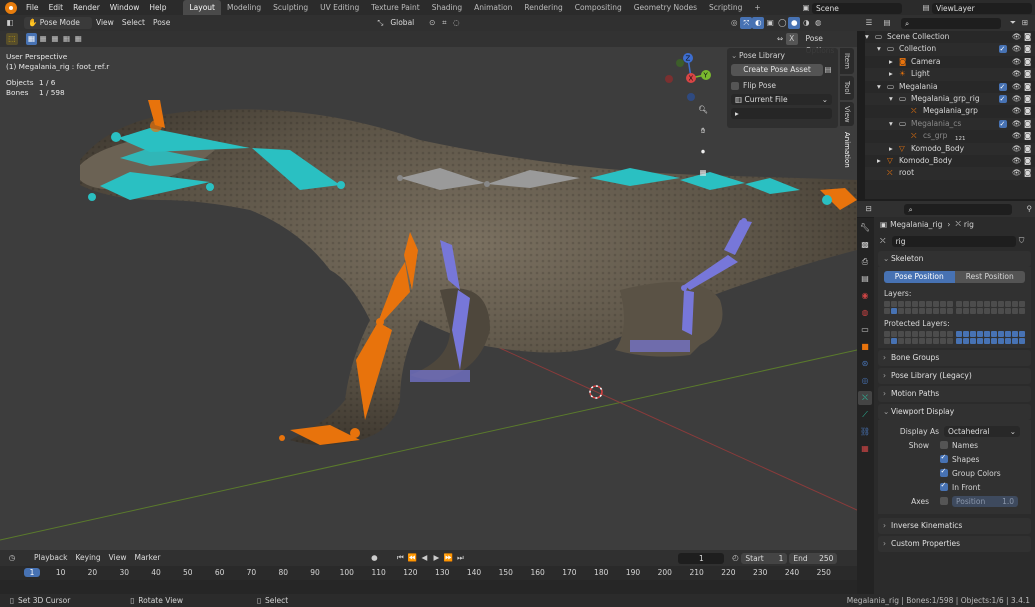 This screenshot has height=607, width=1035. Describe the element at coordinates (944, 445) in the screenshot. I see `names-checkbox` at that location.